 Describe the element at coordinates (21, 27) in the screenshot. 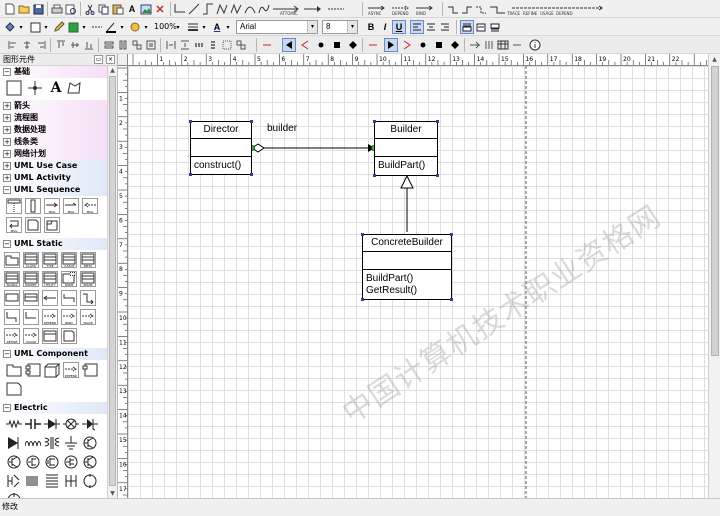

I see `fill-dropdown-icon: ▾` at that location.